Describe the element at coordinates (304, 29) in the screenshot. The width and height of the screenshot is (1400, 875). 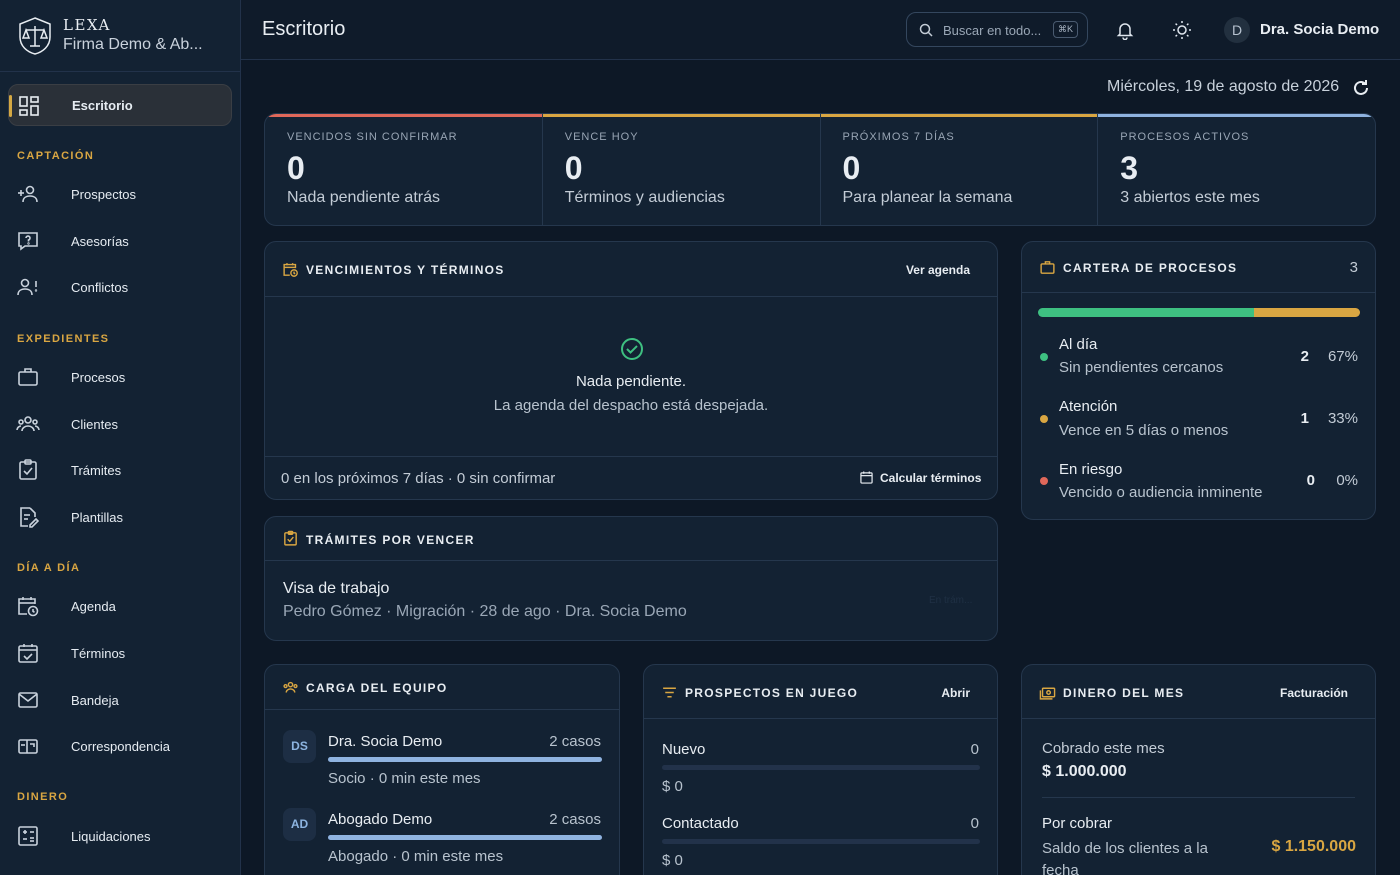
I see `page-title: Escritorio` at that location.